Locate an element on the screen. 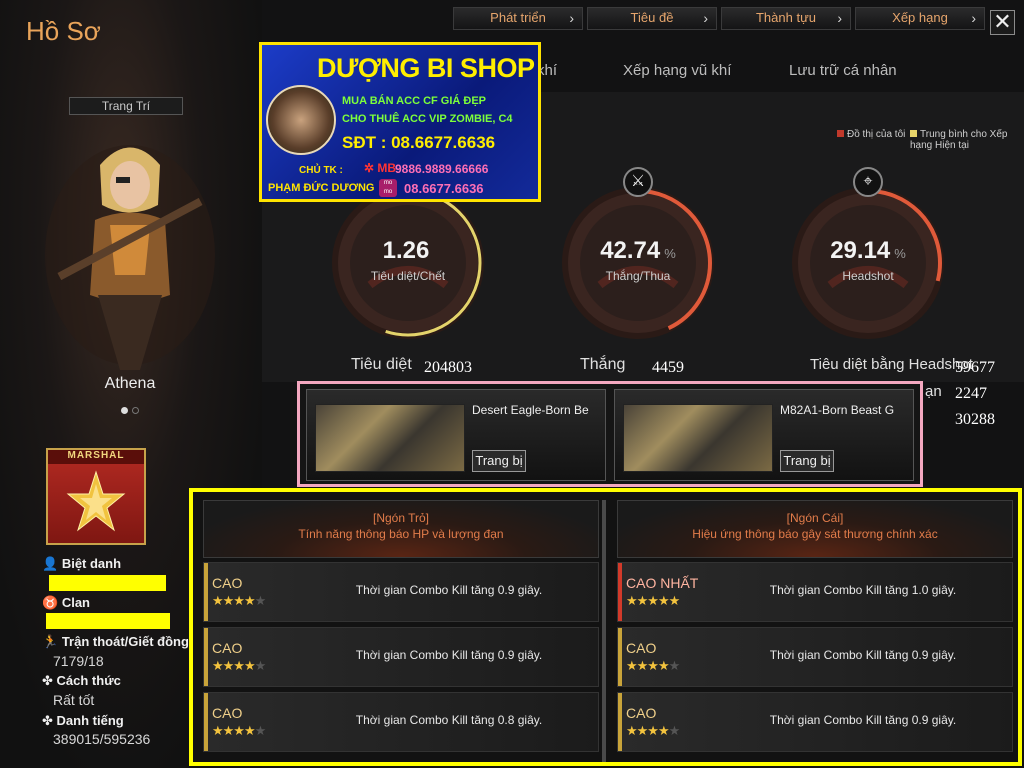 This screenshot has width=1024, height=768. rank-label: MARSHAL is located at coordinates (96, 457).